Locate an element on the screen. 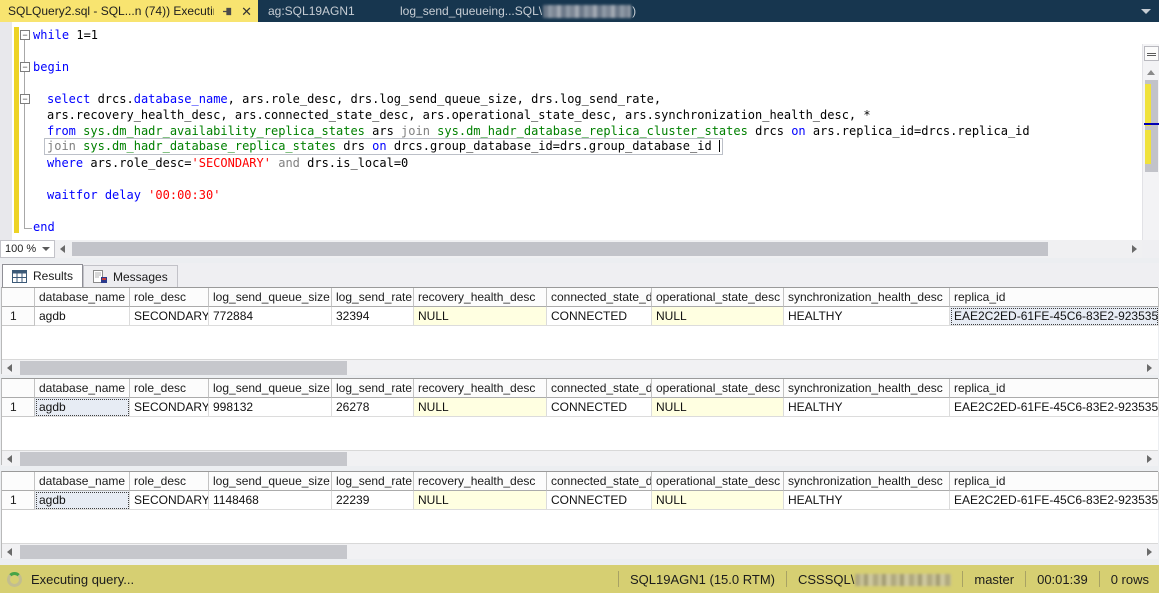 The height and width of the screenshot is (593, 1159). close-icon: ✕ is located at coordinates (246, 11).